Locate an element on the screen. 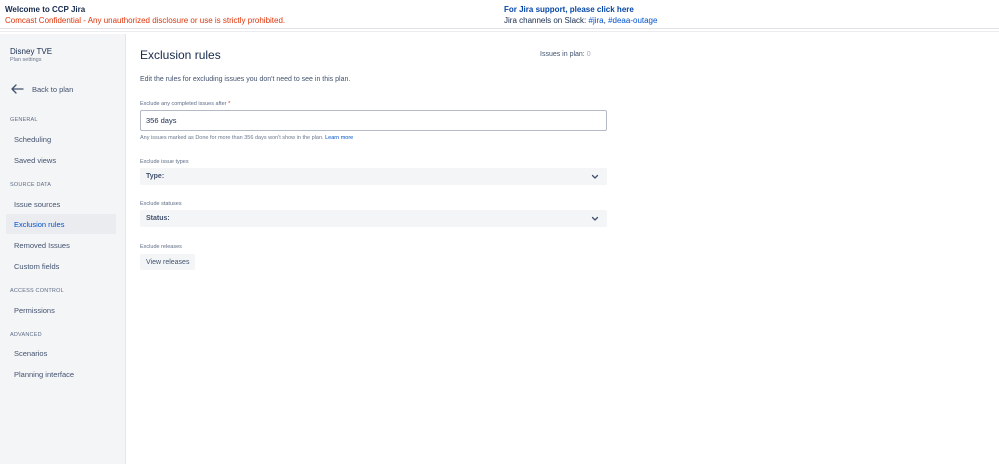  slack-channel-jira-link: #jira is located at coordinates (596, 20).